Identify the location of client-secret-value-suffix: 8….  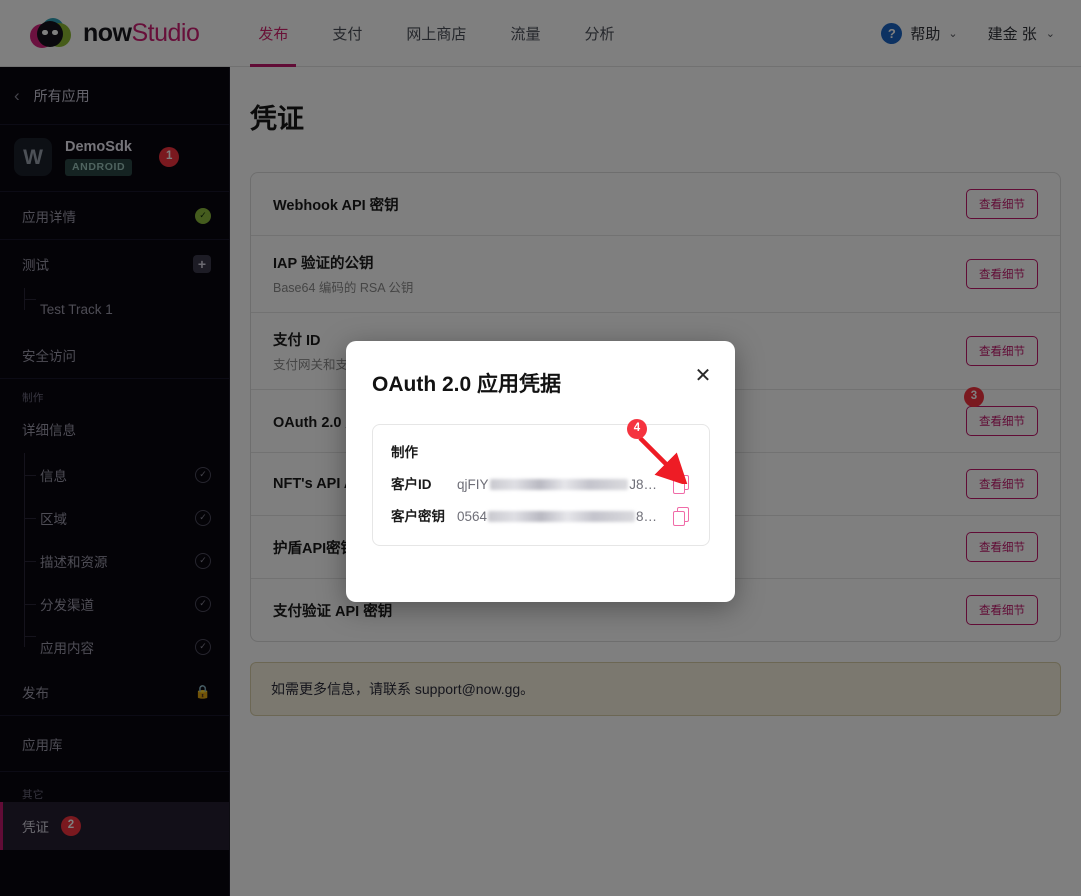
(646, 516).